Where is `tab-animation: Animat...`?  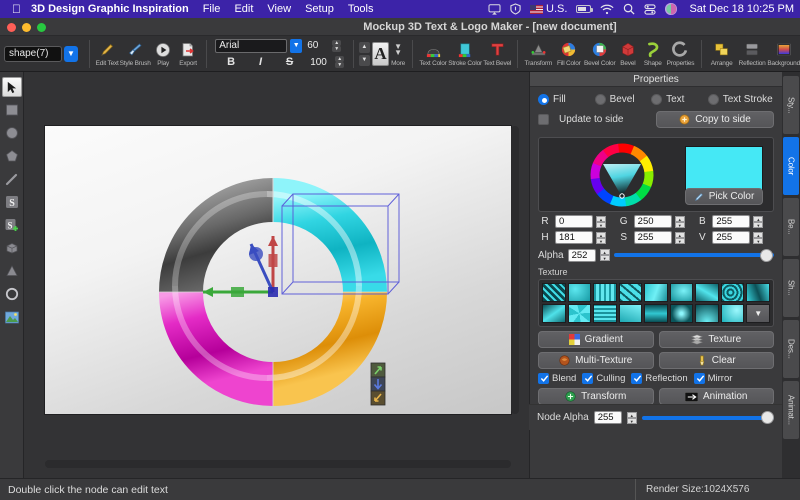
tab-animation: Animat... is located at coordinates (791, 410).